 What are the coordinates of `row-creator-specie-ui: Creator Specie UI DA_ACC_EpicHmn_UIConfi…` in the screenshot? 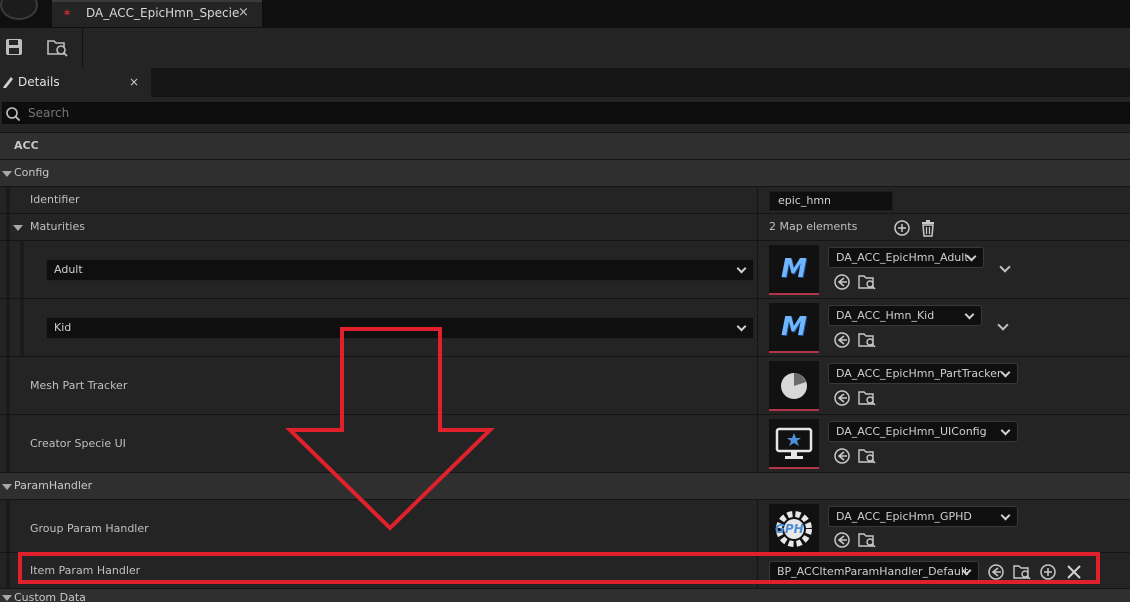 It's located at (565, 444).